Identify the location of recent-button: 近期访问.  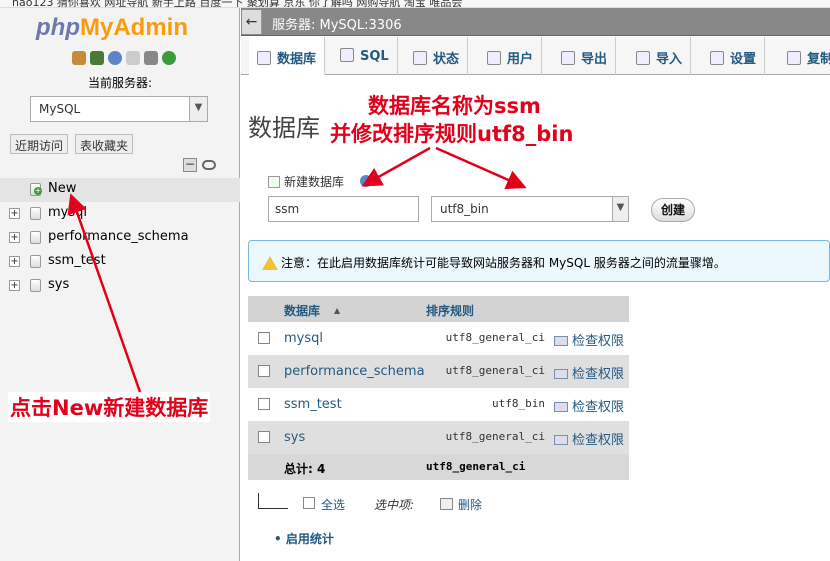
(39, 144).